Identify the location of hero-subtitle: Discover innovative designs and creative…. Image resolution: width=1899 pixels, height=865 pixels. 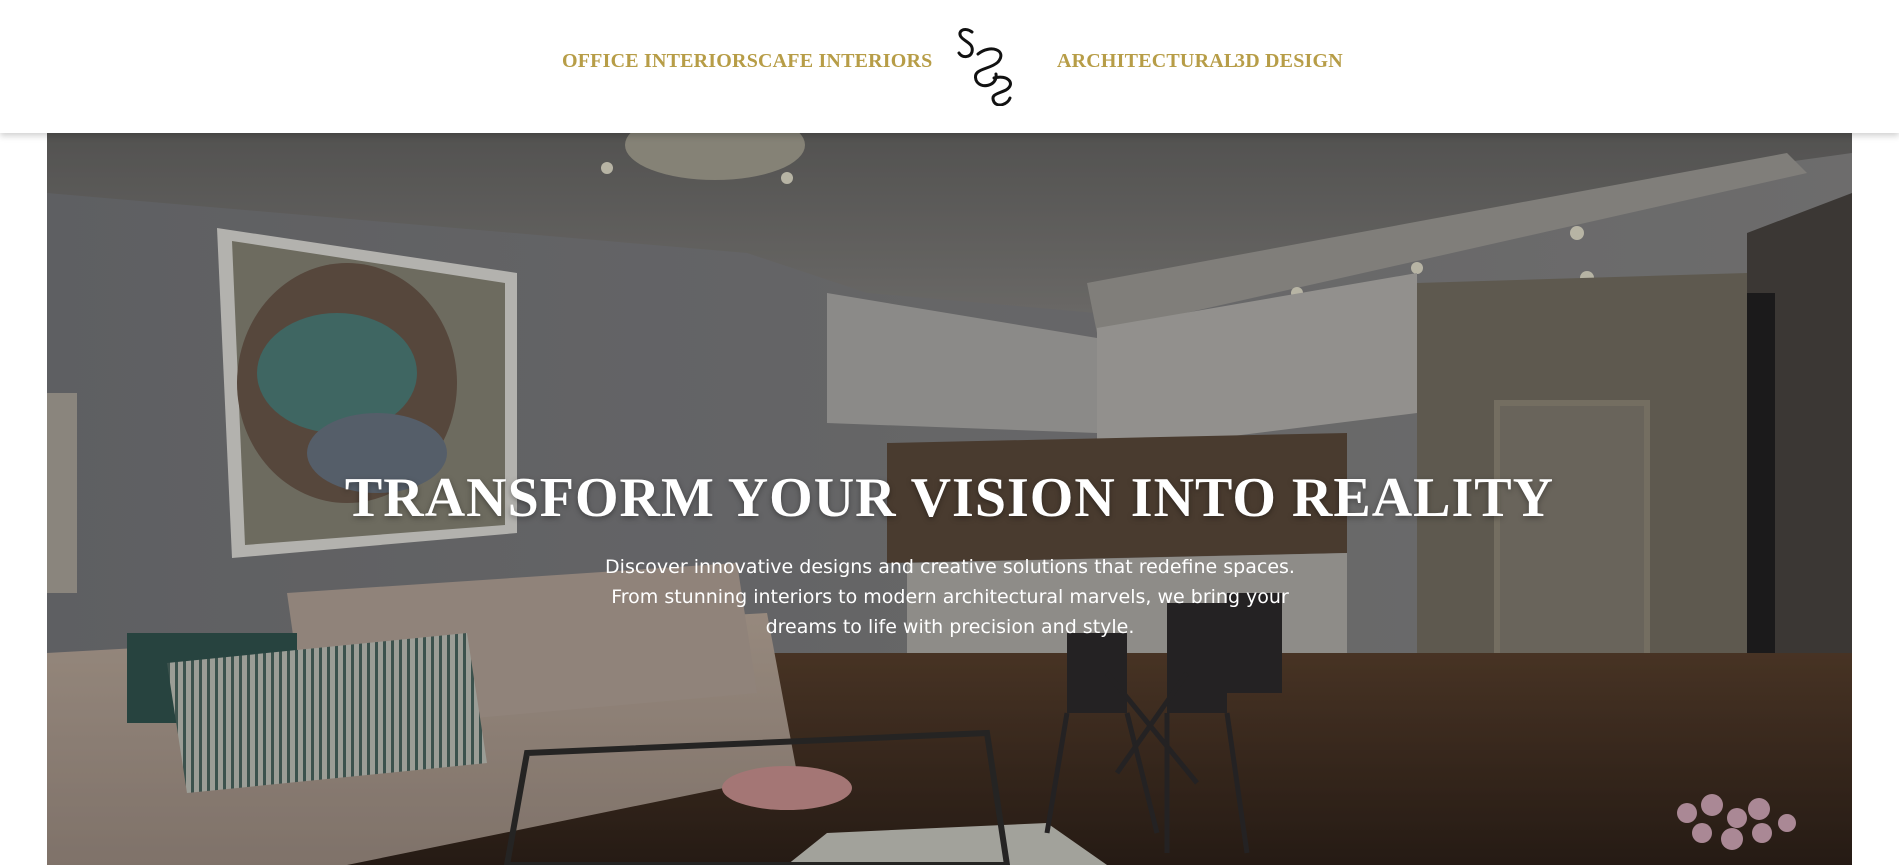
(950, 597).